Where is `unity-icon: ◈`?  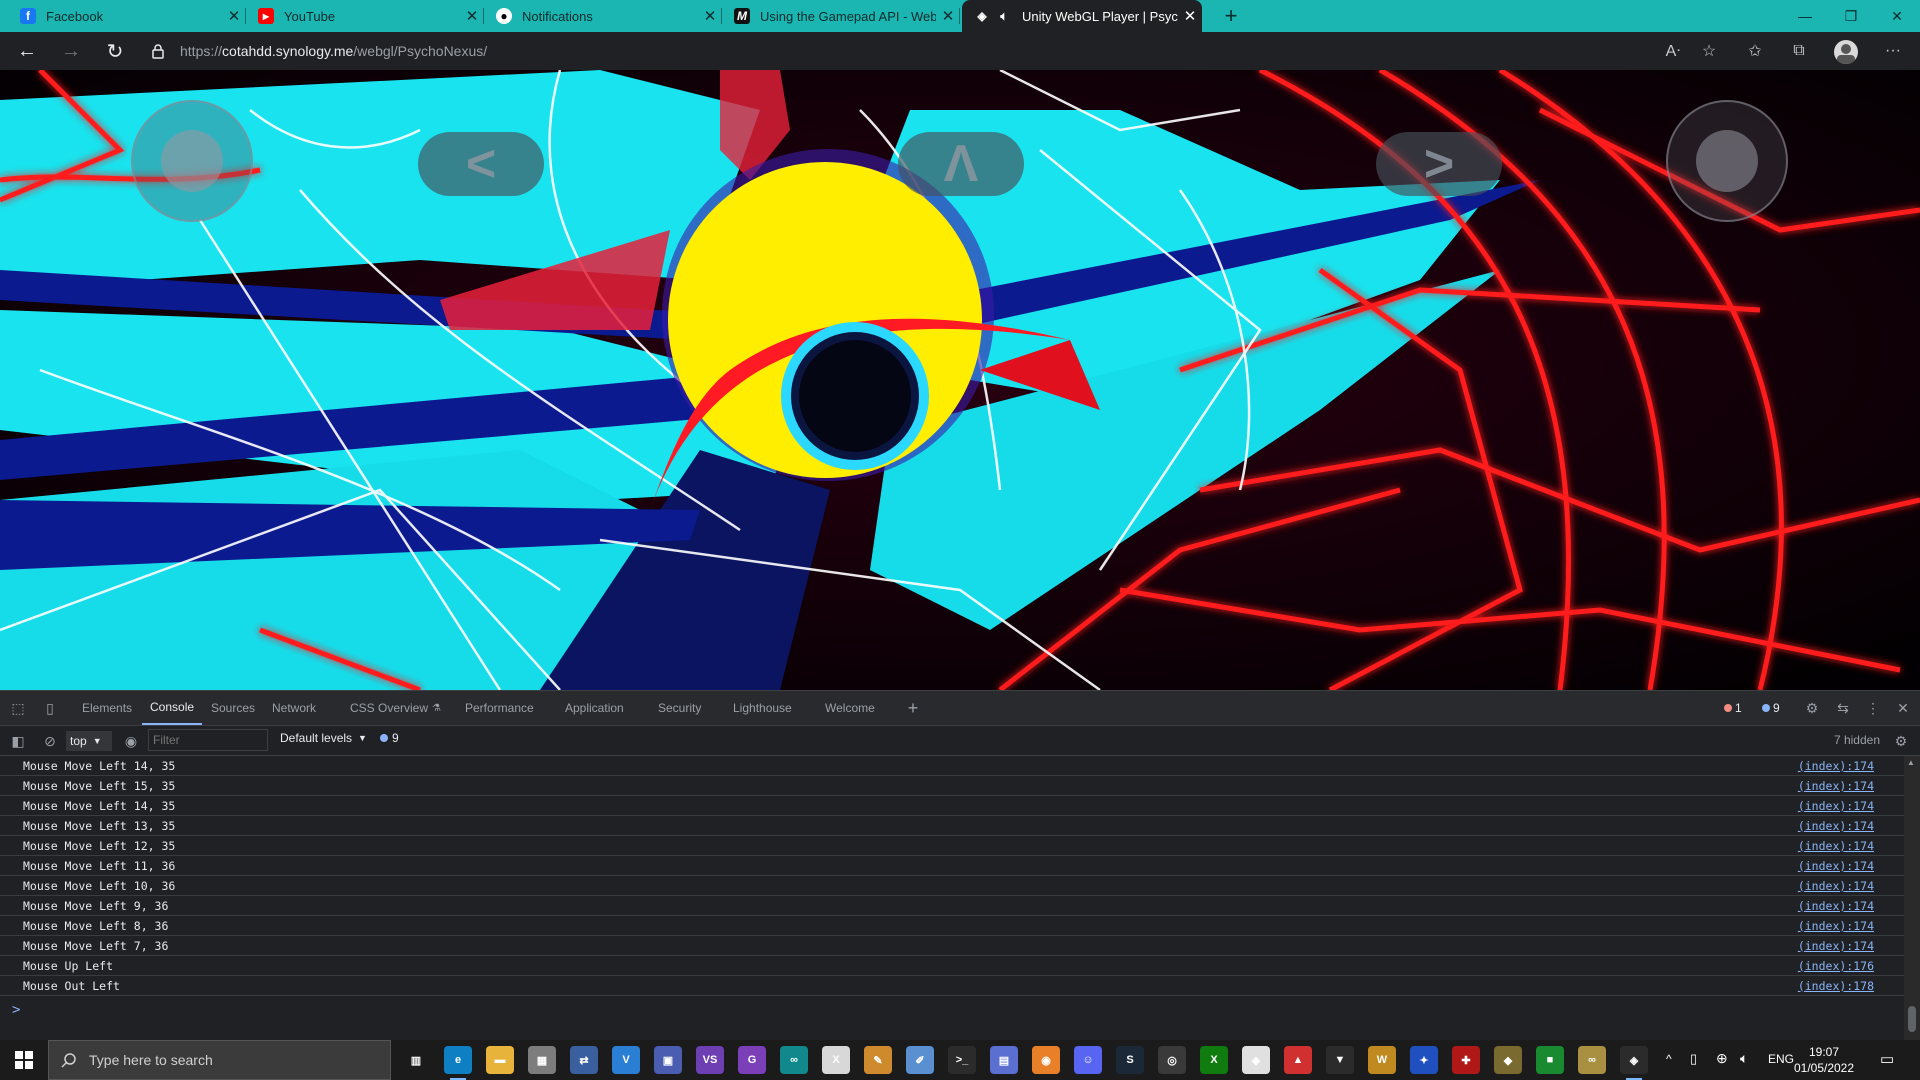 unity-icon: ◈ is located at coordinates (1634, 1063).